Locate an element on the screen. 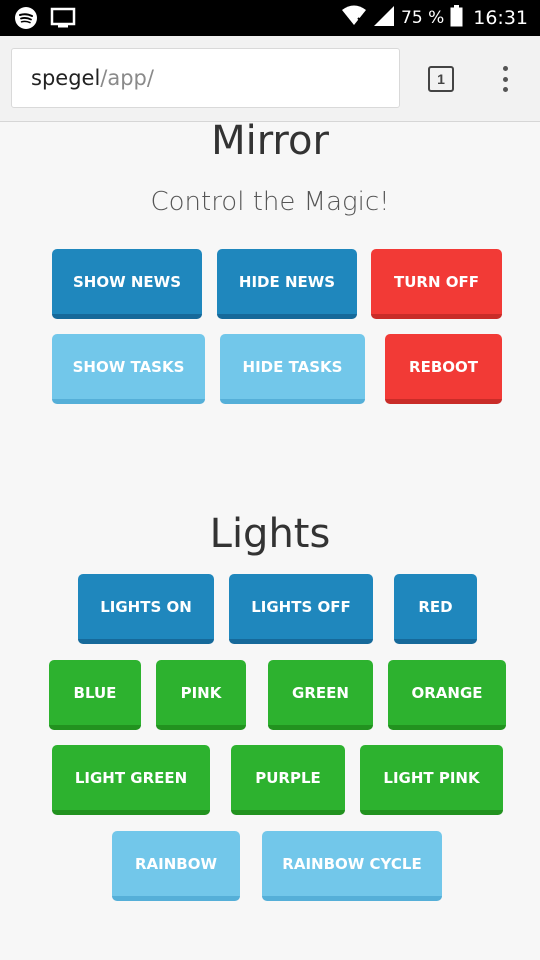 This screenshot has height=960, width=540. tab-count: 1 is located at coordinates (441, 79).